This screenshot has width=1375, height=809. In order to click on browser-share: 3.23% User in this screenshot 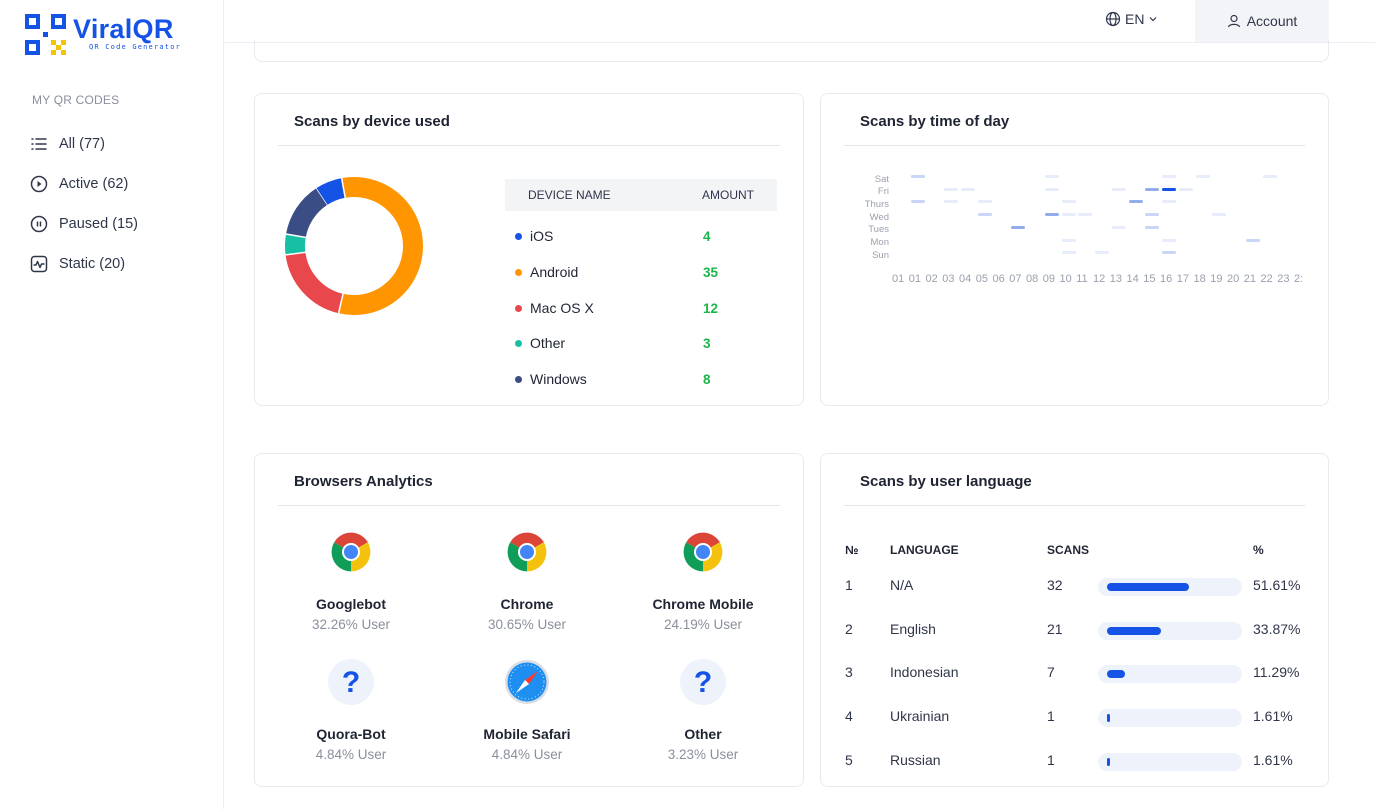, I will do `click(703, 754)`.